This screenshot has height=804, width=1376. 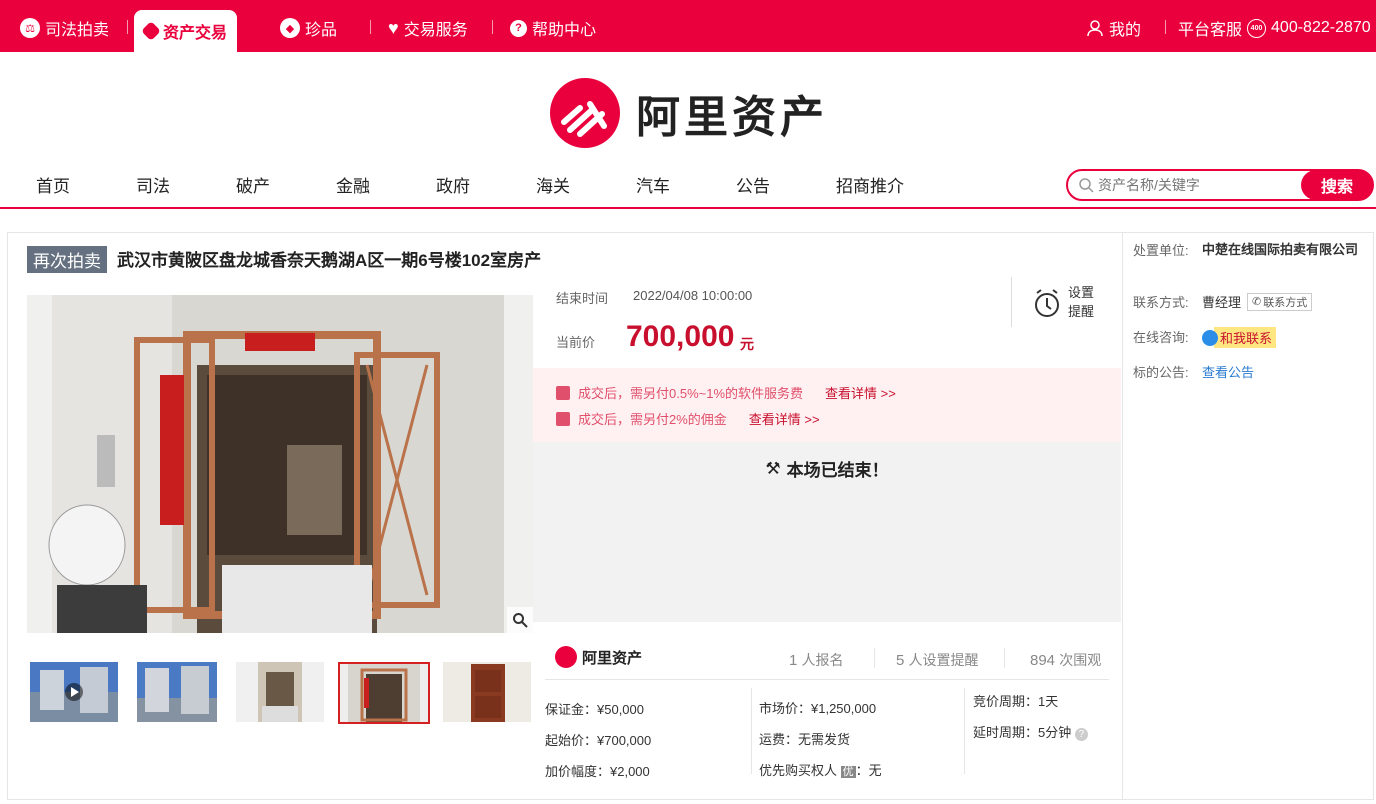 What do you see at coordinates (747, 344) in the screenshot?
I see `price-unit: 元` at bounding box center [747, 344].